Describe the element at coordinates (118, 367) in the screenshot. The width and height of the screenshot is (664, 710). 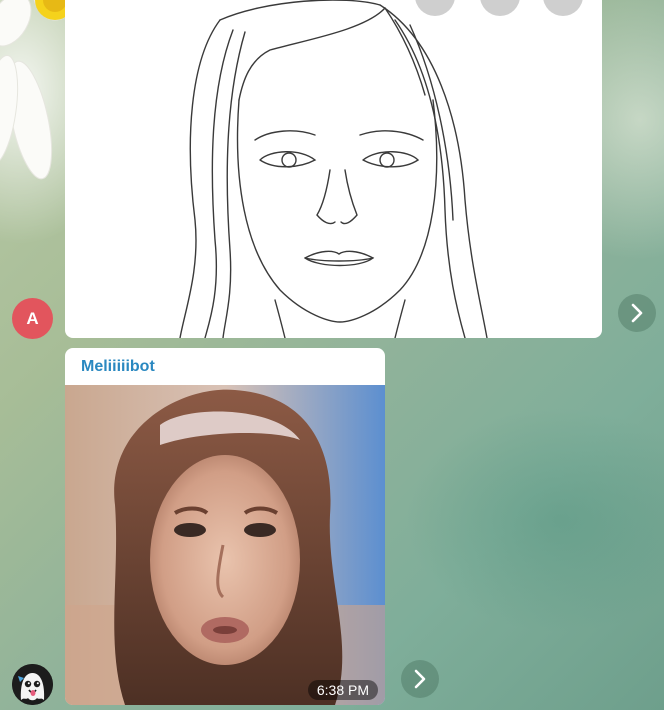
I see `sender-name: Meliiiiibot` at that location.